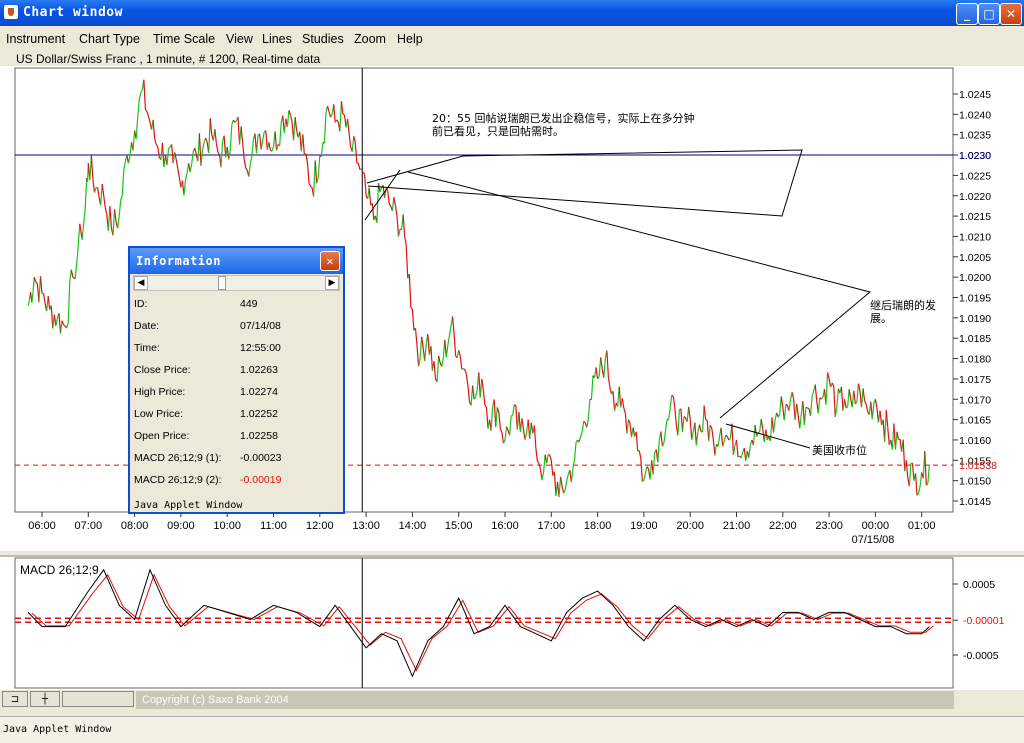 The image size is (1024, 743). Describe the element at coordinates (975, 95) in the screenshot. I see `y-tick-label: 1.0245` at that location.